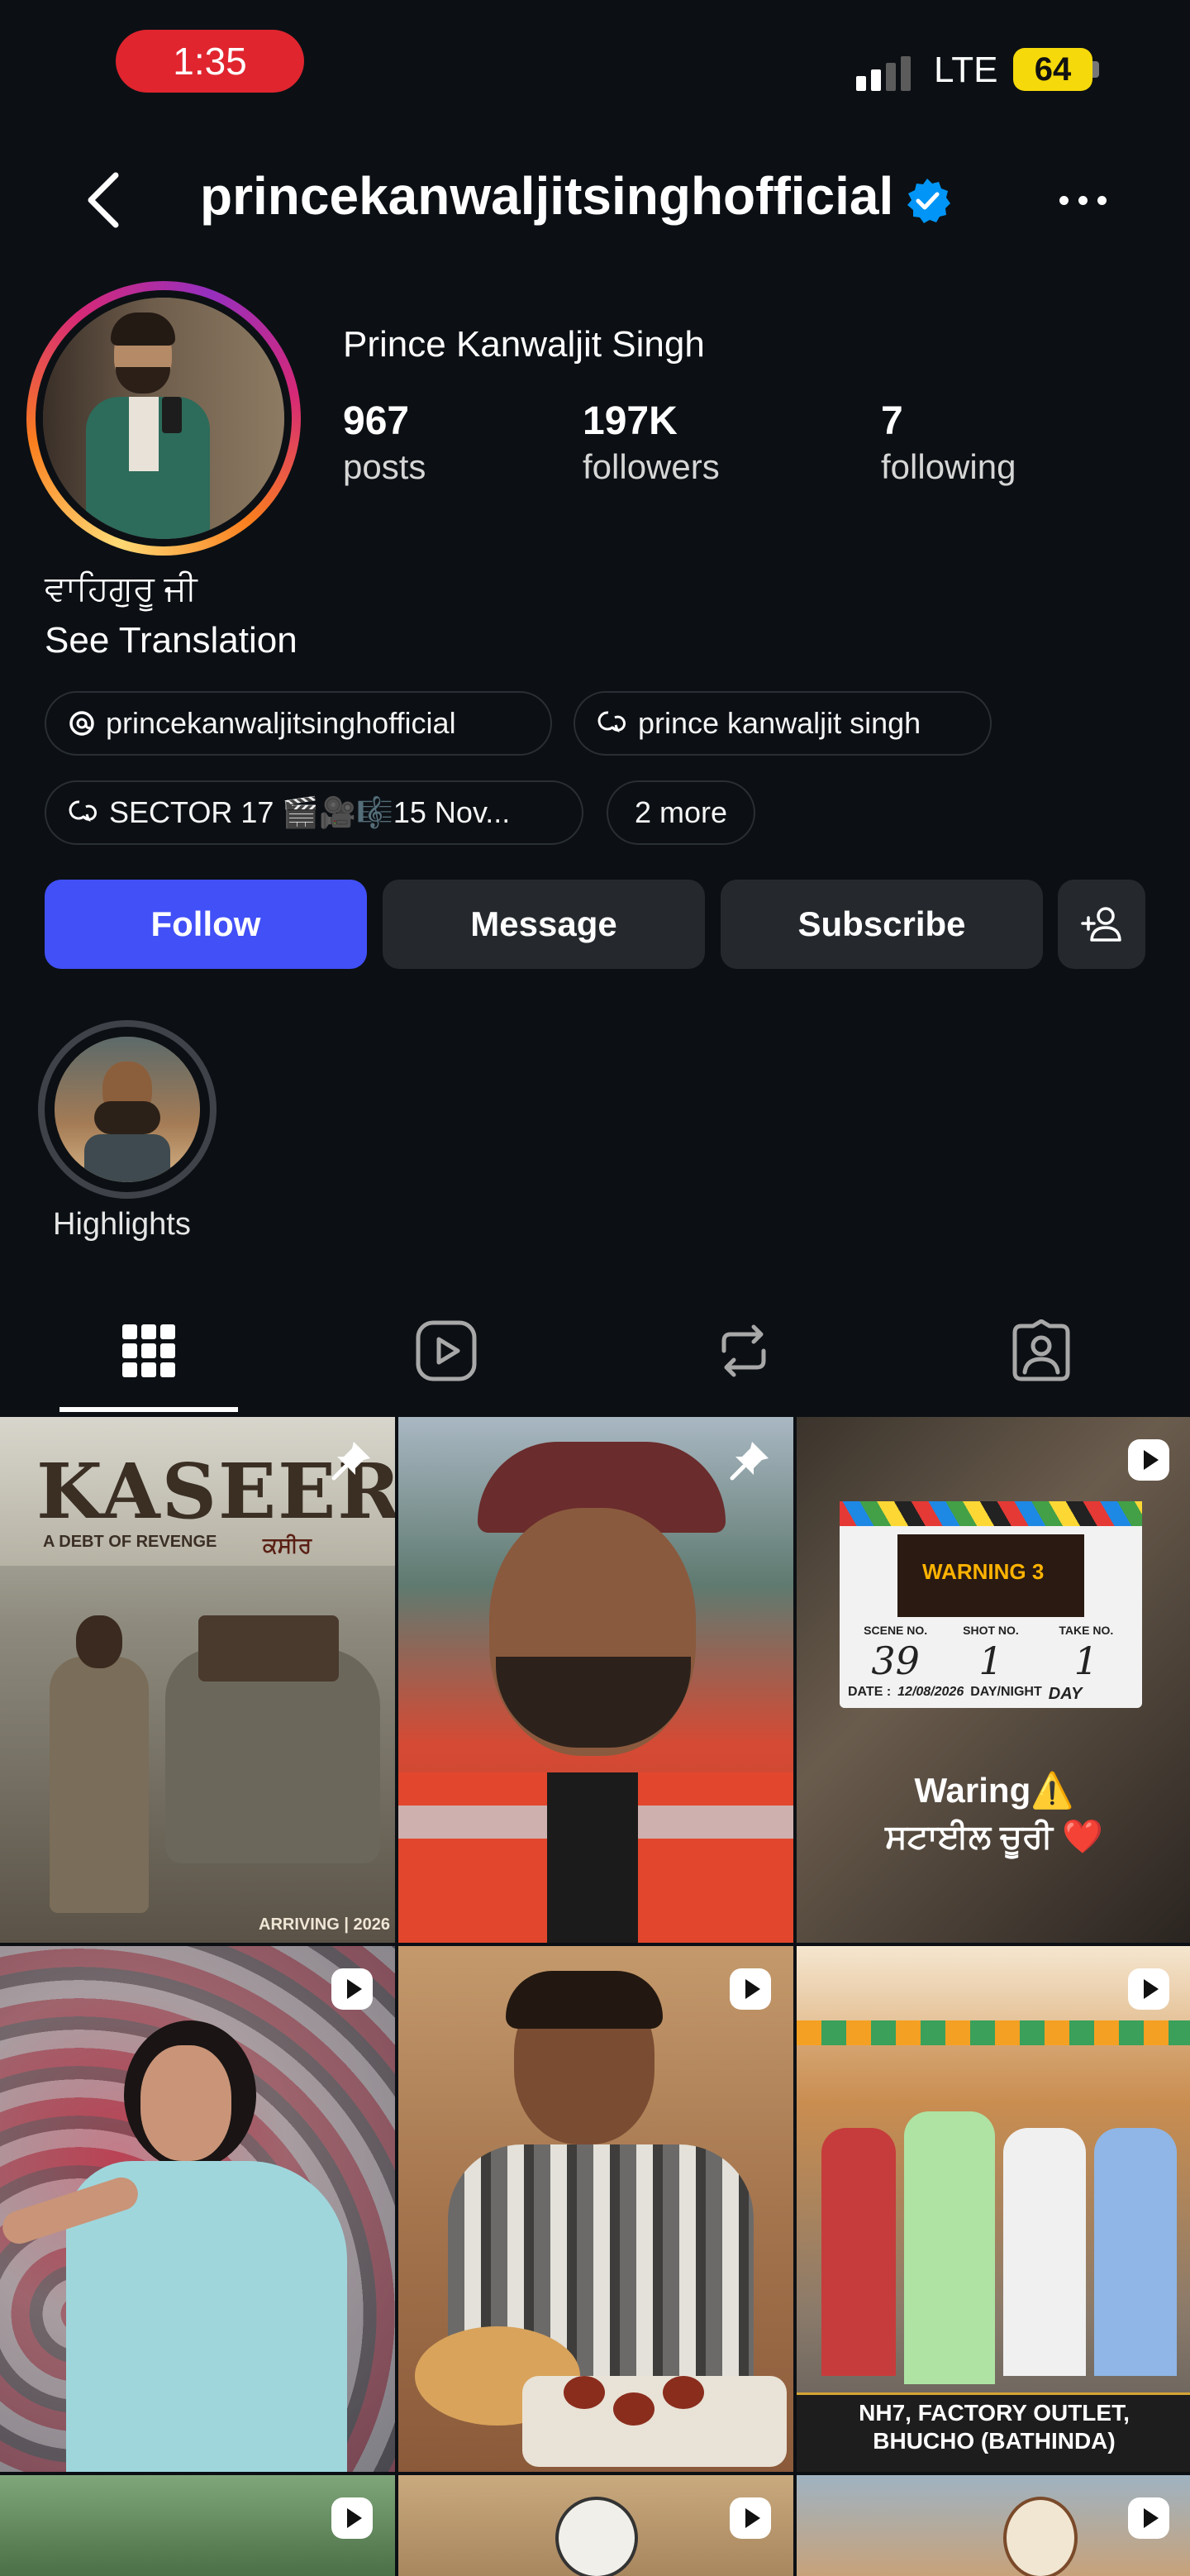 Image resolution: width=1190 pixels, height=2576 pixels. What do you see at coordinates (1095, 69) in the screenshot?
I see `battery-tip-icon` at bounding box center [1095, 69].